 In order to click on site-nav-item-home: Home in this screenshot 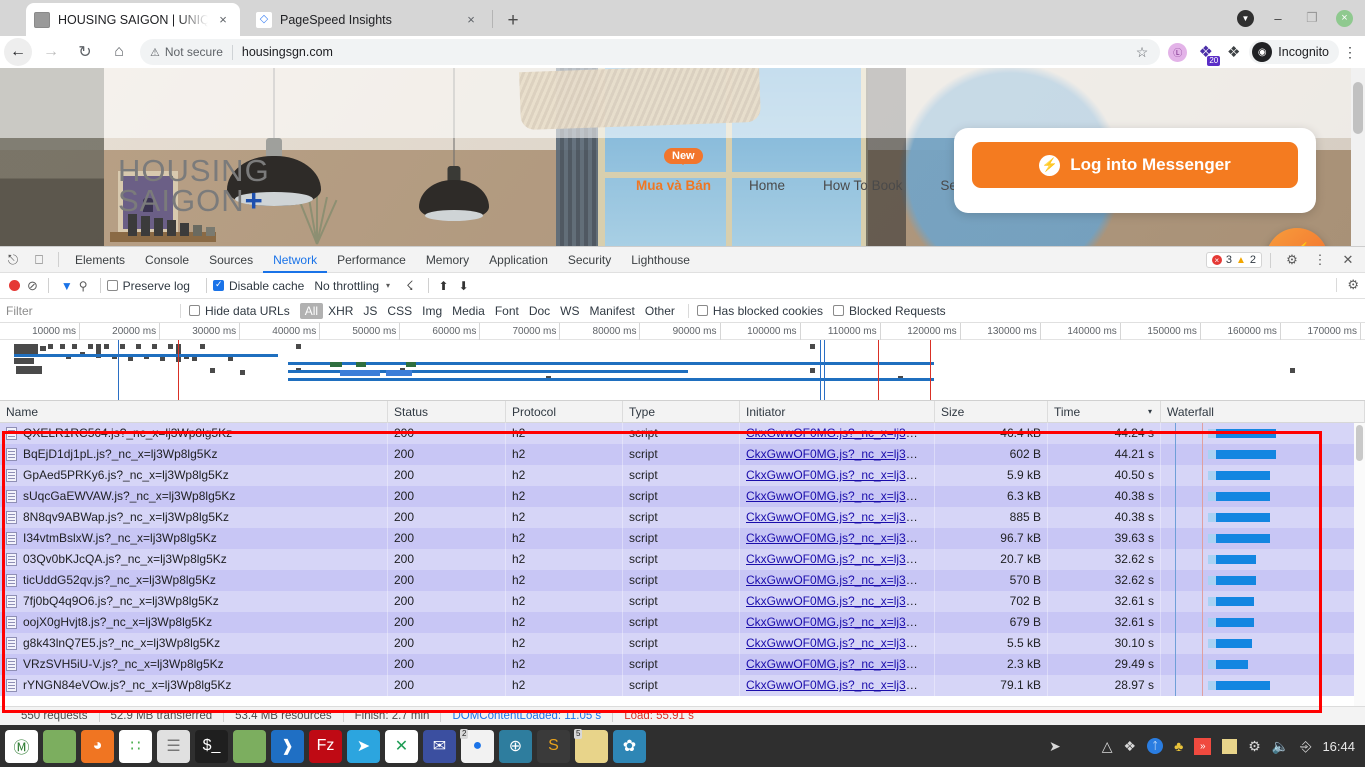, I will do `click(767, 185)`.